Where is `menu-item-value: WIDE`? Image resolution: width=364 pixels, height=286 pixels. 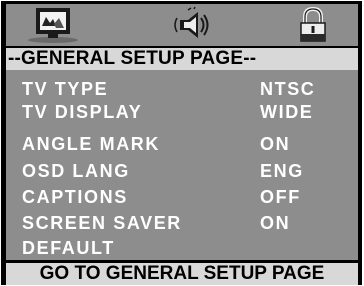
menu-item-value: WIDE is located at coordinates (287, 112).